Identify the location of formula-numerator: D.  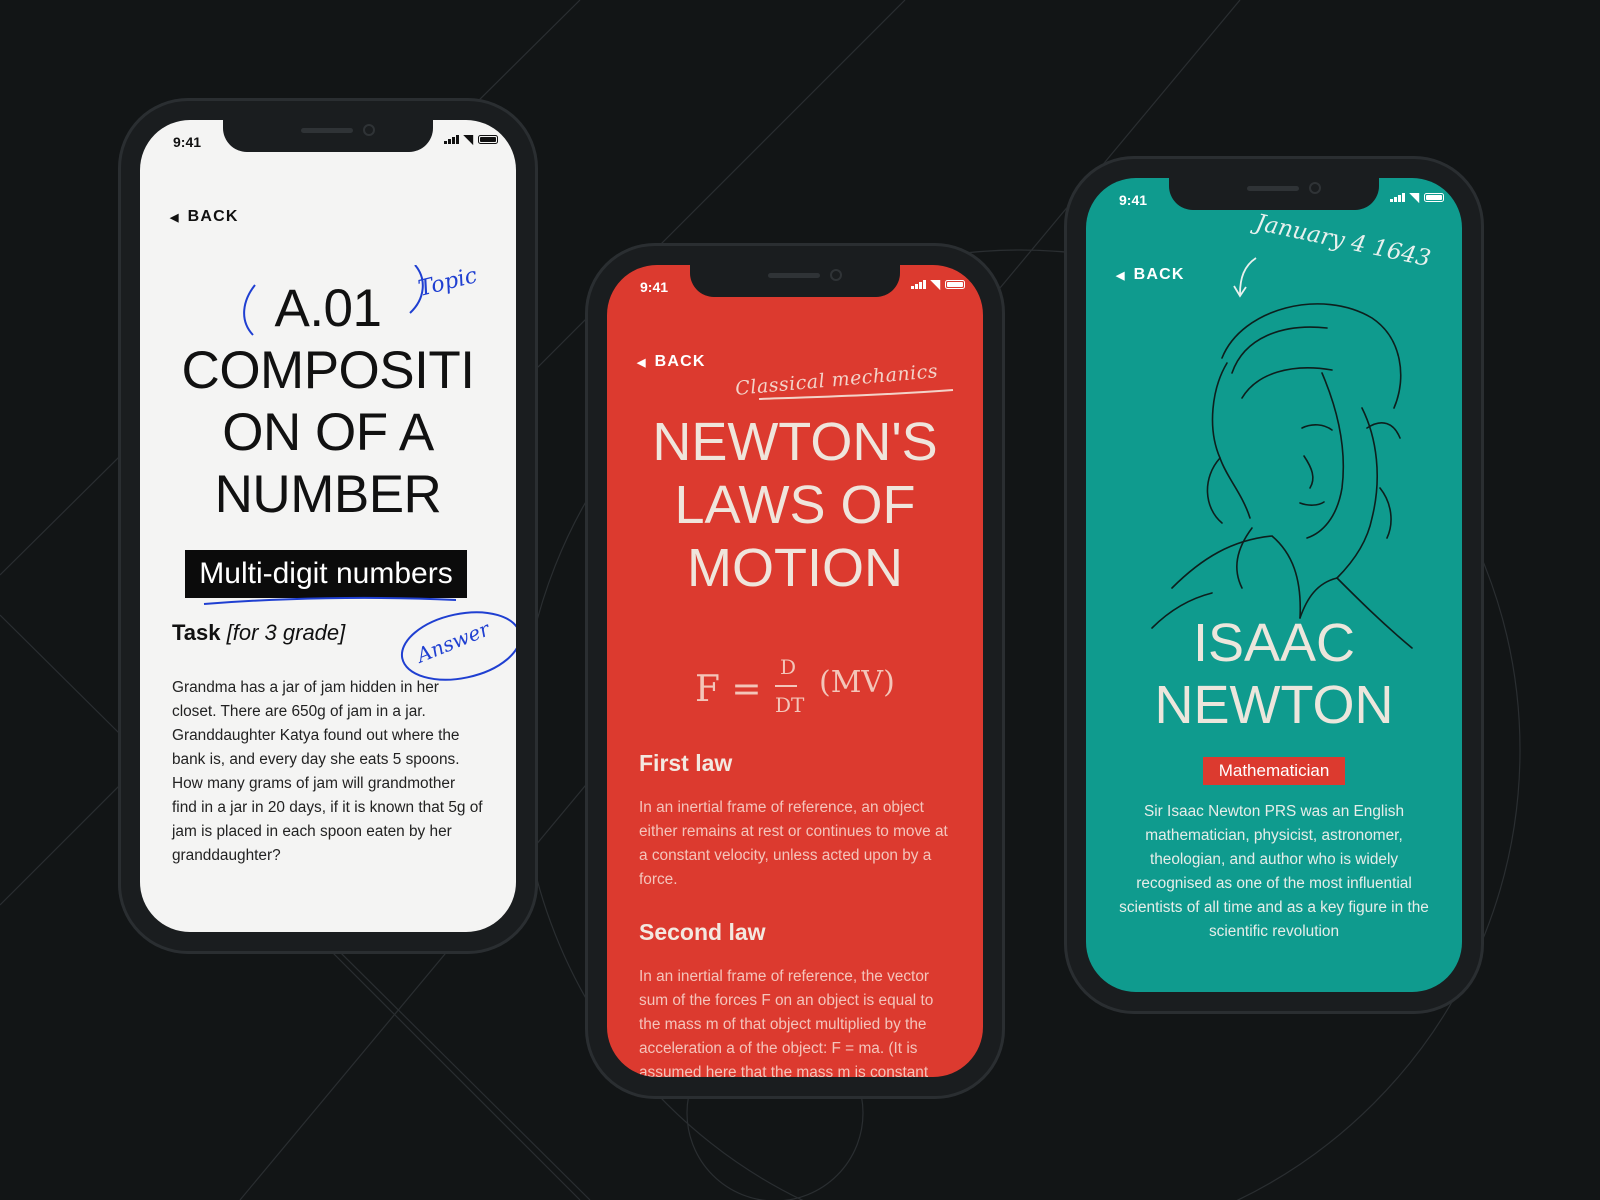
(788, 667).